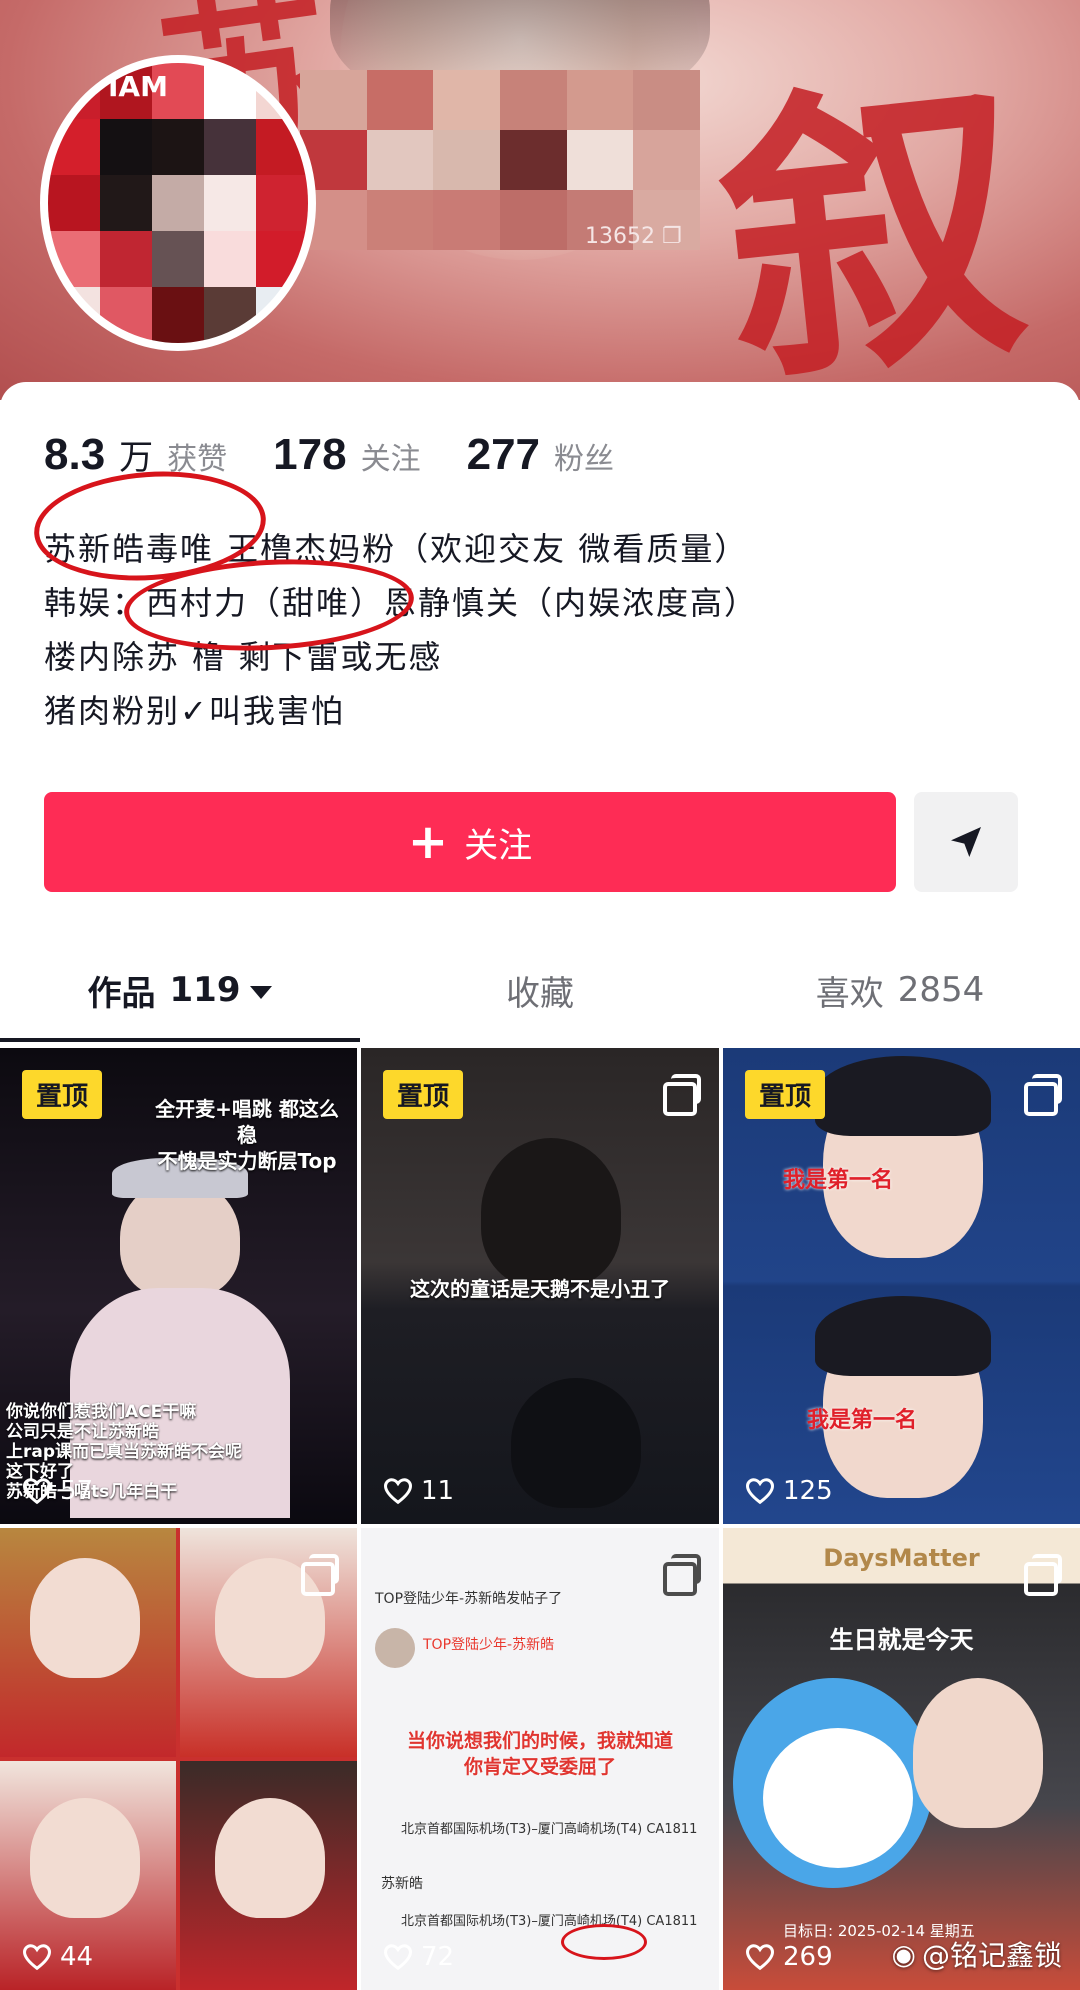  What do you see at coordinates (549, 1829) in the screenshot?
I see `flight-info-1: 北京首都国际机场(T3)–厦门高崎机场(T4) CA1811` at bounding box center [549, 1829].